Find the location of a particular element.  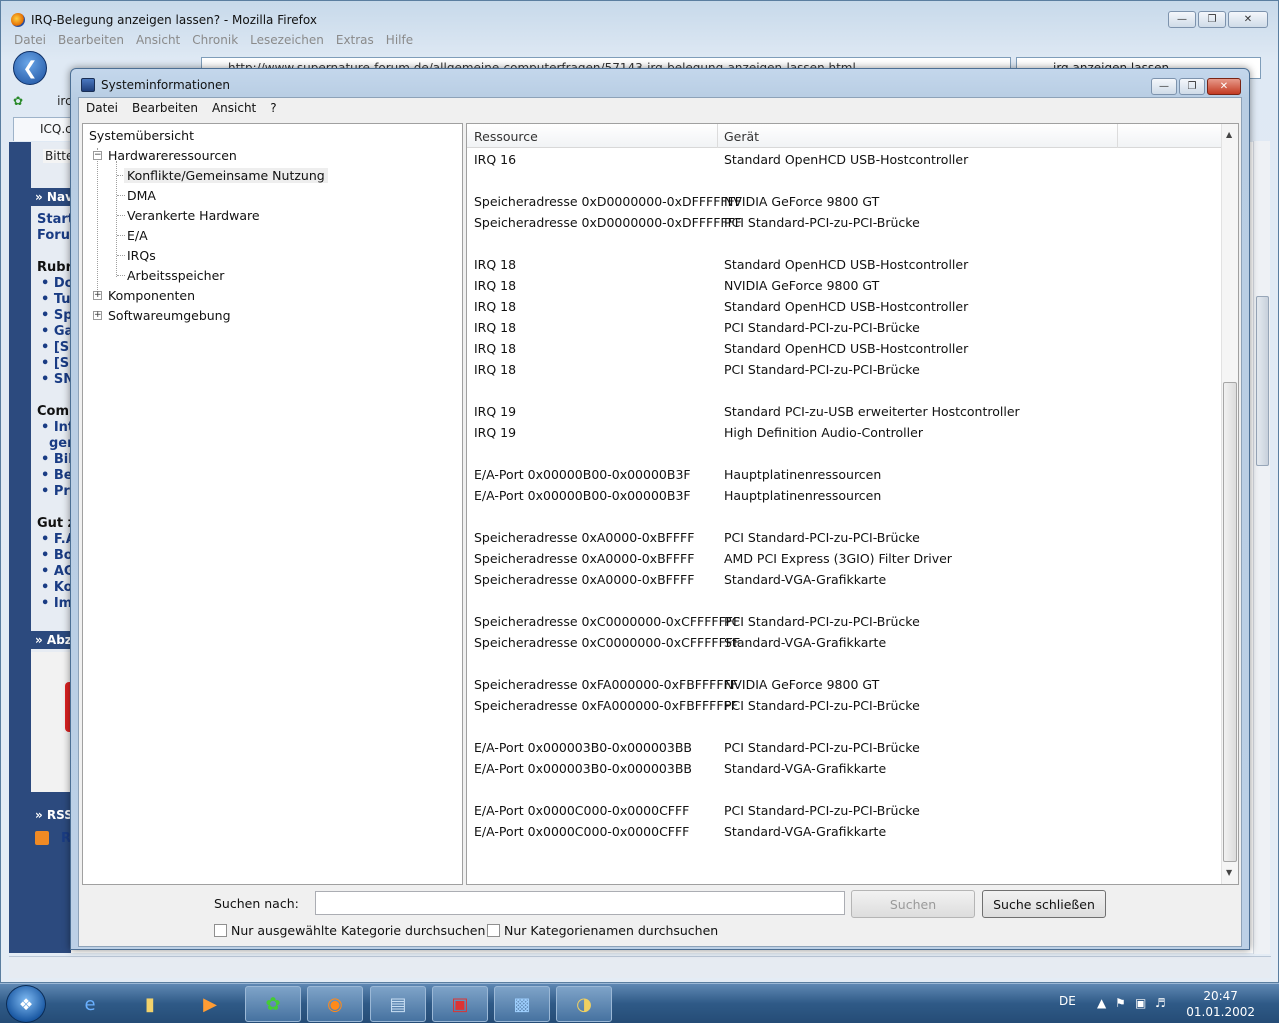

show-hidden-icons-icon: ▲ is located at coordinates (1101, 1003).